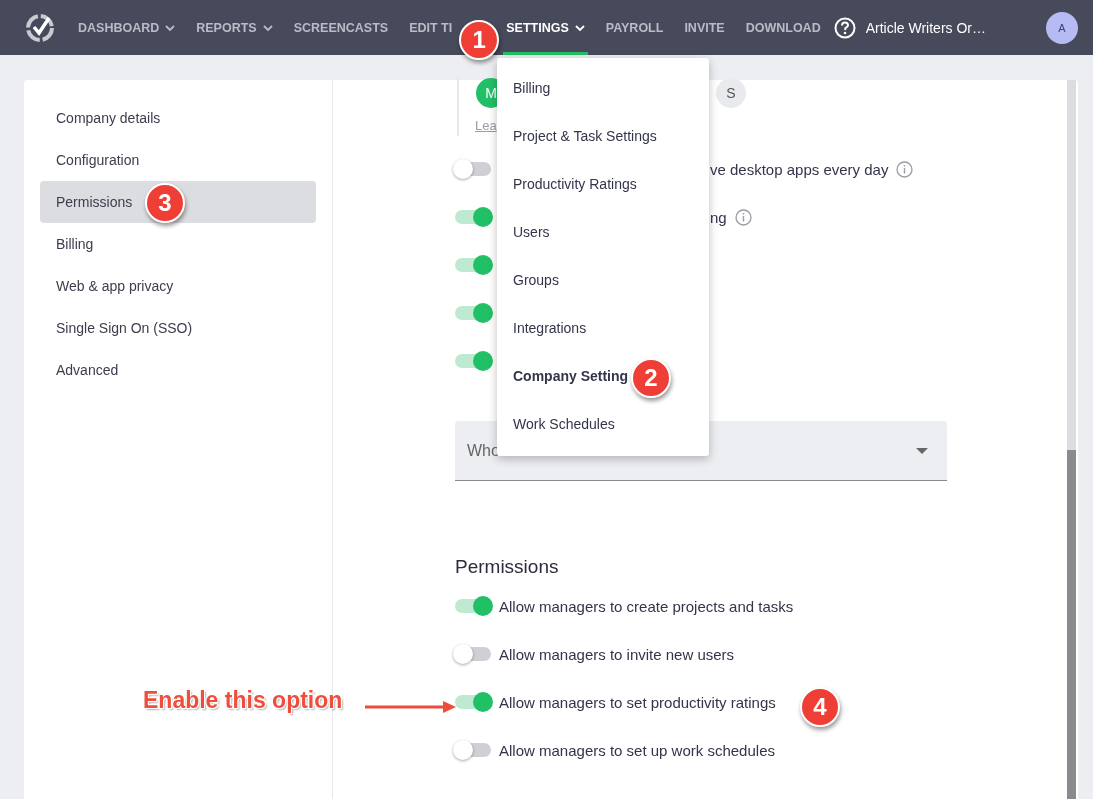 This screenshot has width=1093, height=799. What do you see at coordinates (507, 567) in the screenshot?
I see `section-heading: Permissions` at bounding box center [507, 567].